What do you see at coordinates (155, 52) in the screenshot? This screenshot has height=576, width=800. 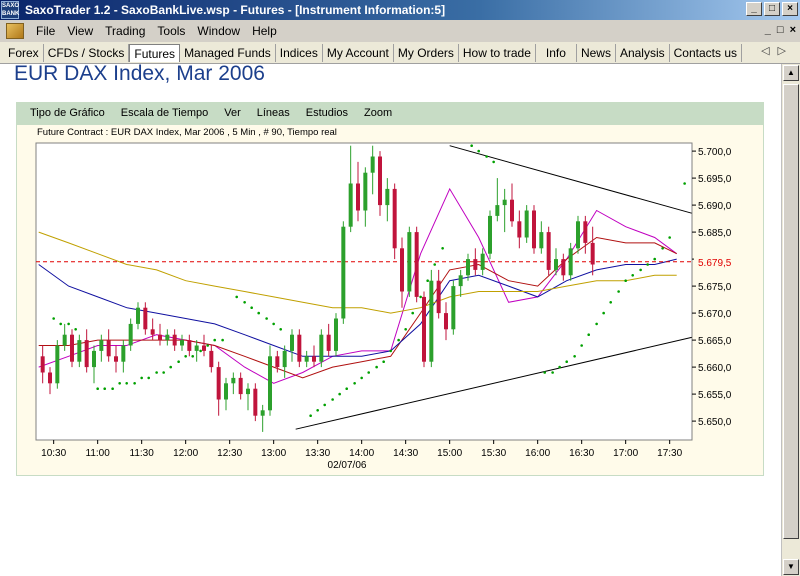 I see `tab-futures: Futures` at bounding box center [155, 52].